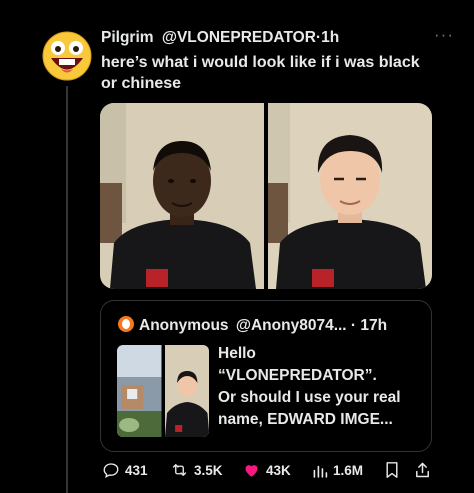 The height and width of the screenshot is (493, 474). Describe the element at coordinates (67, 289) in the screenshot. I see `thread-line` at that location.